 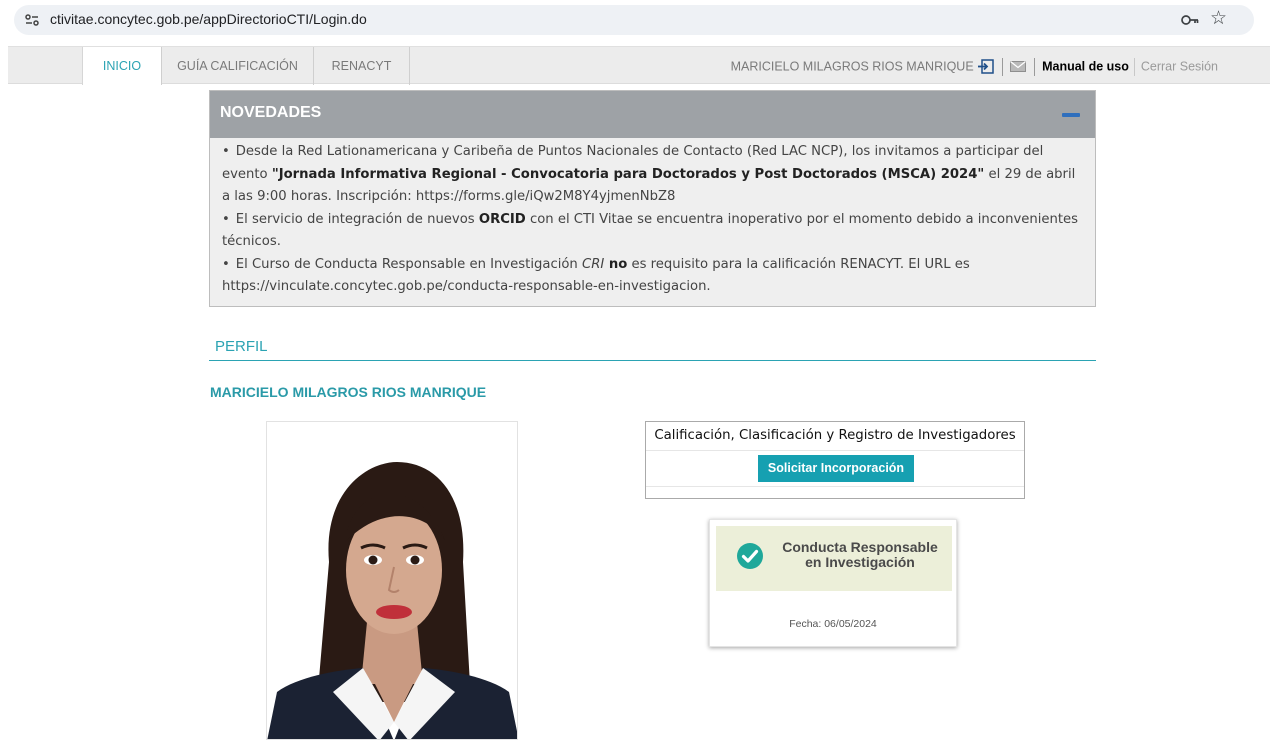 I want to click on minus-icon, so click(x=1071, y=115).